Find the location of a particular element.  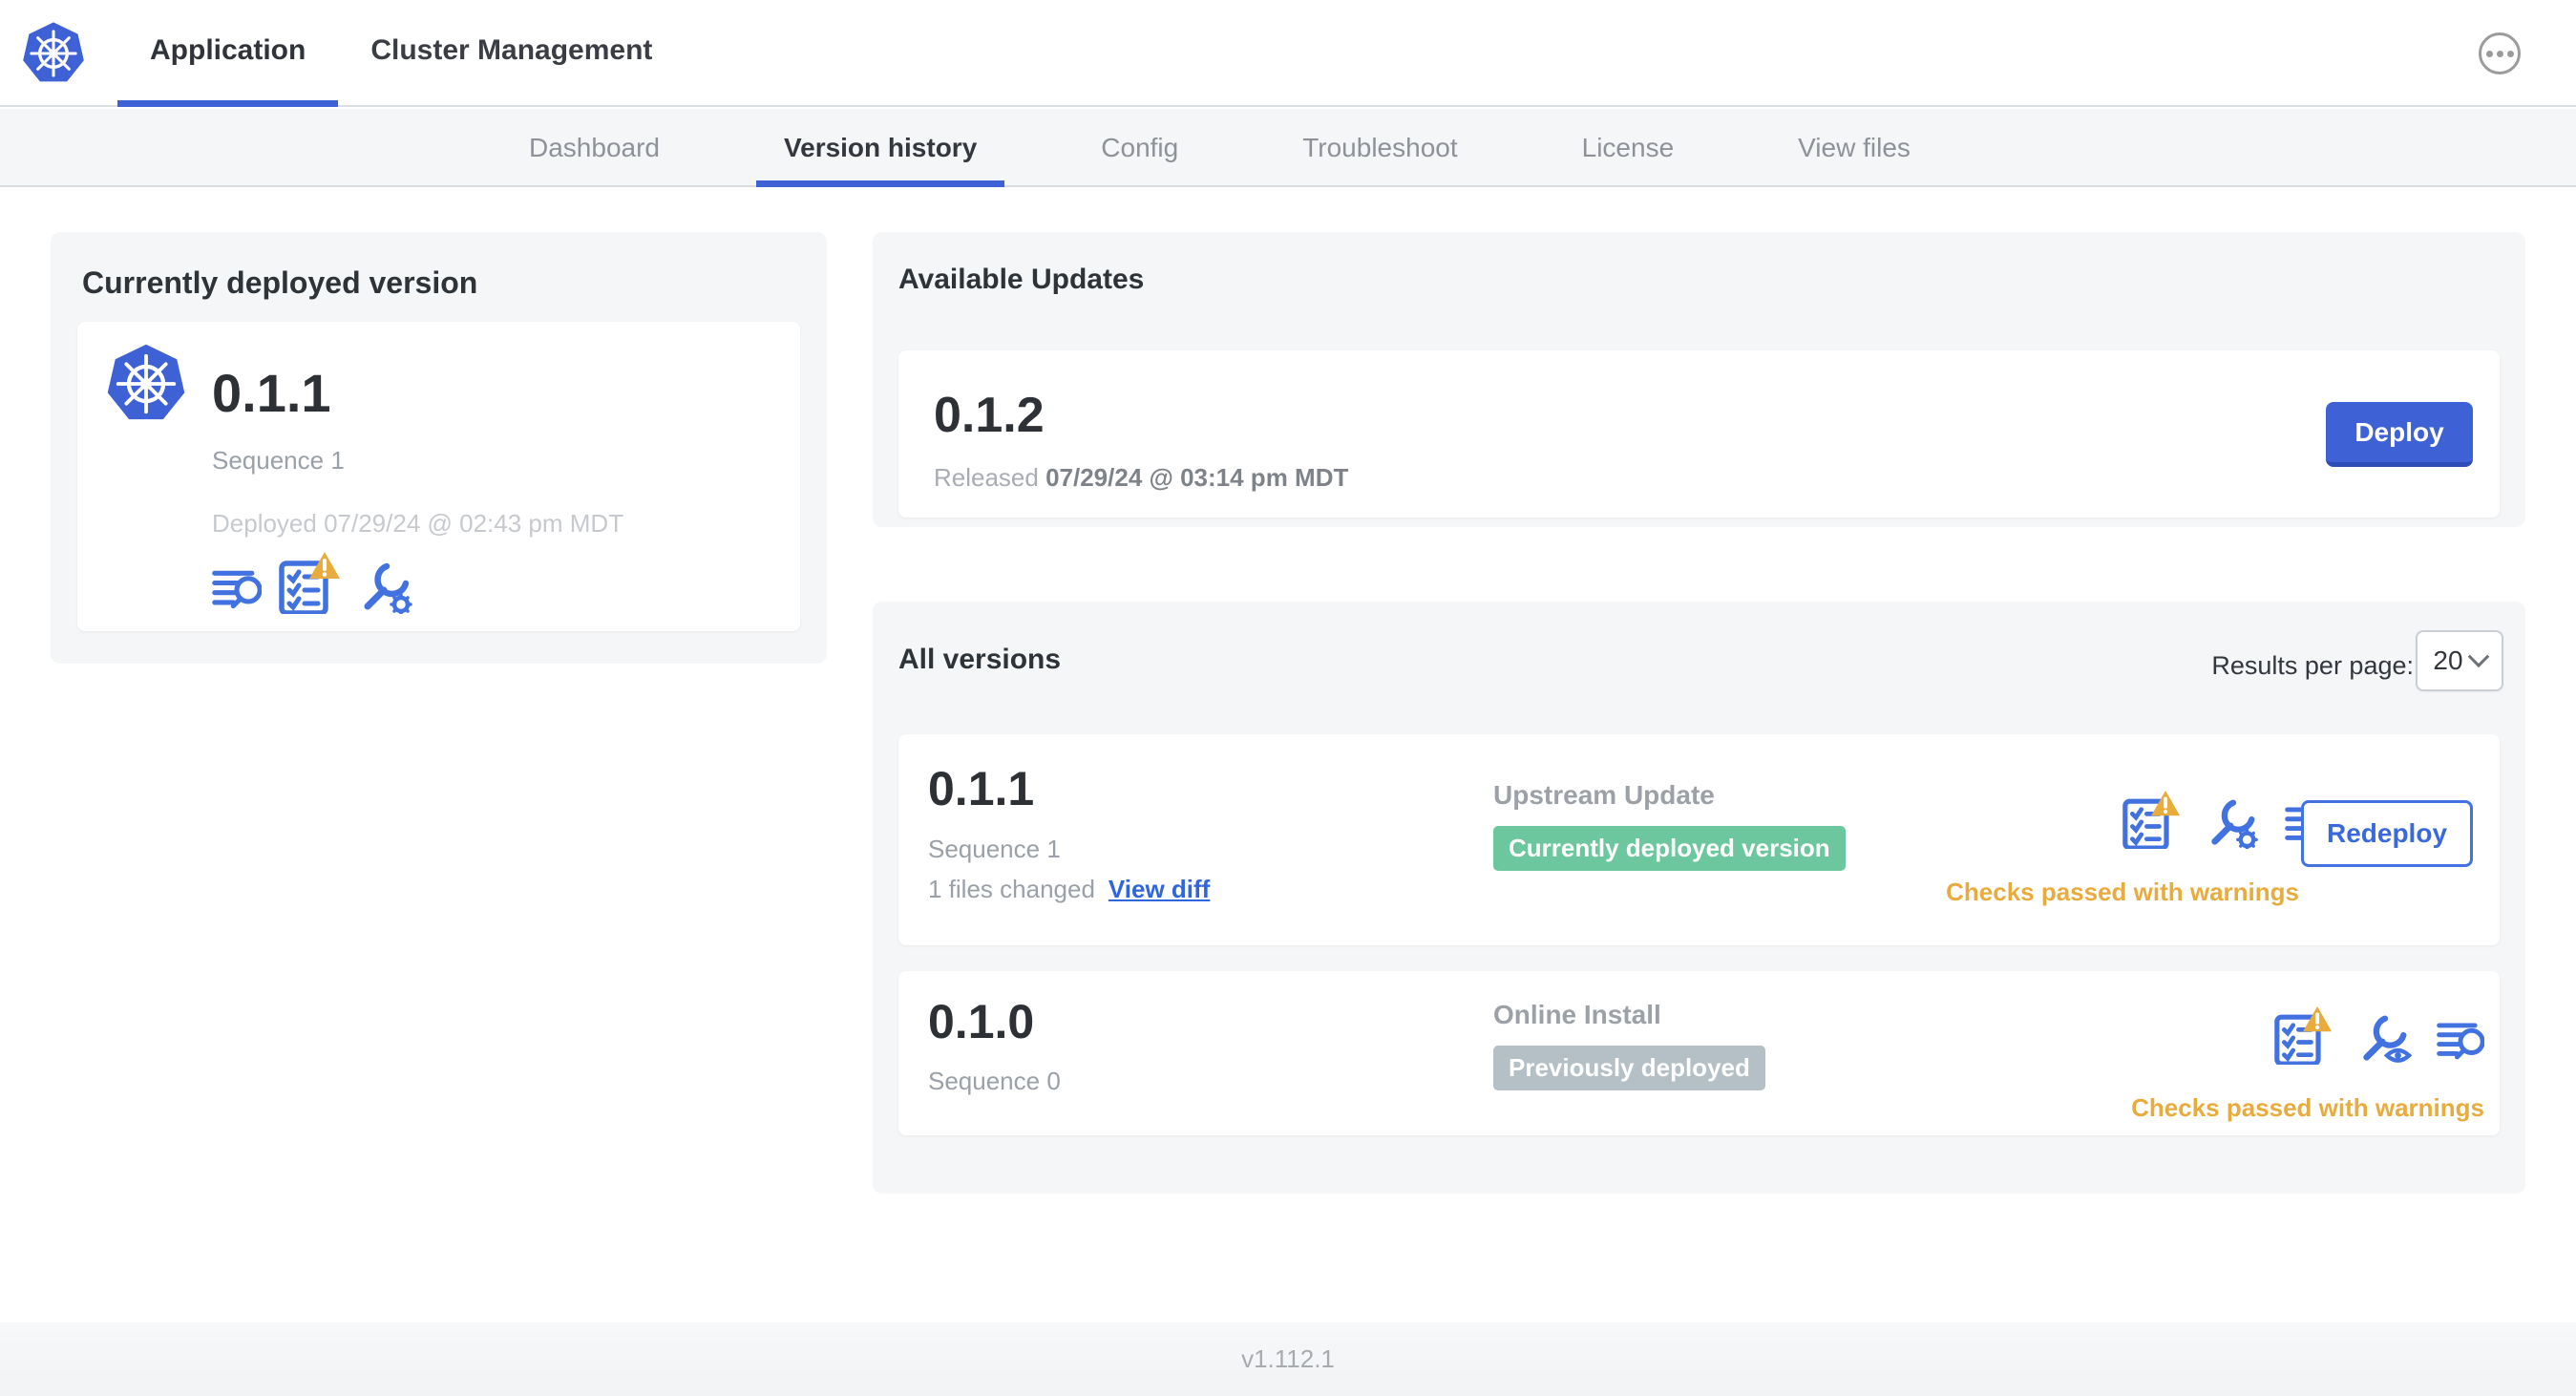

results-per-page-label: Results per page: is located at coordinates (2312, 665).